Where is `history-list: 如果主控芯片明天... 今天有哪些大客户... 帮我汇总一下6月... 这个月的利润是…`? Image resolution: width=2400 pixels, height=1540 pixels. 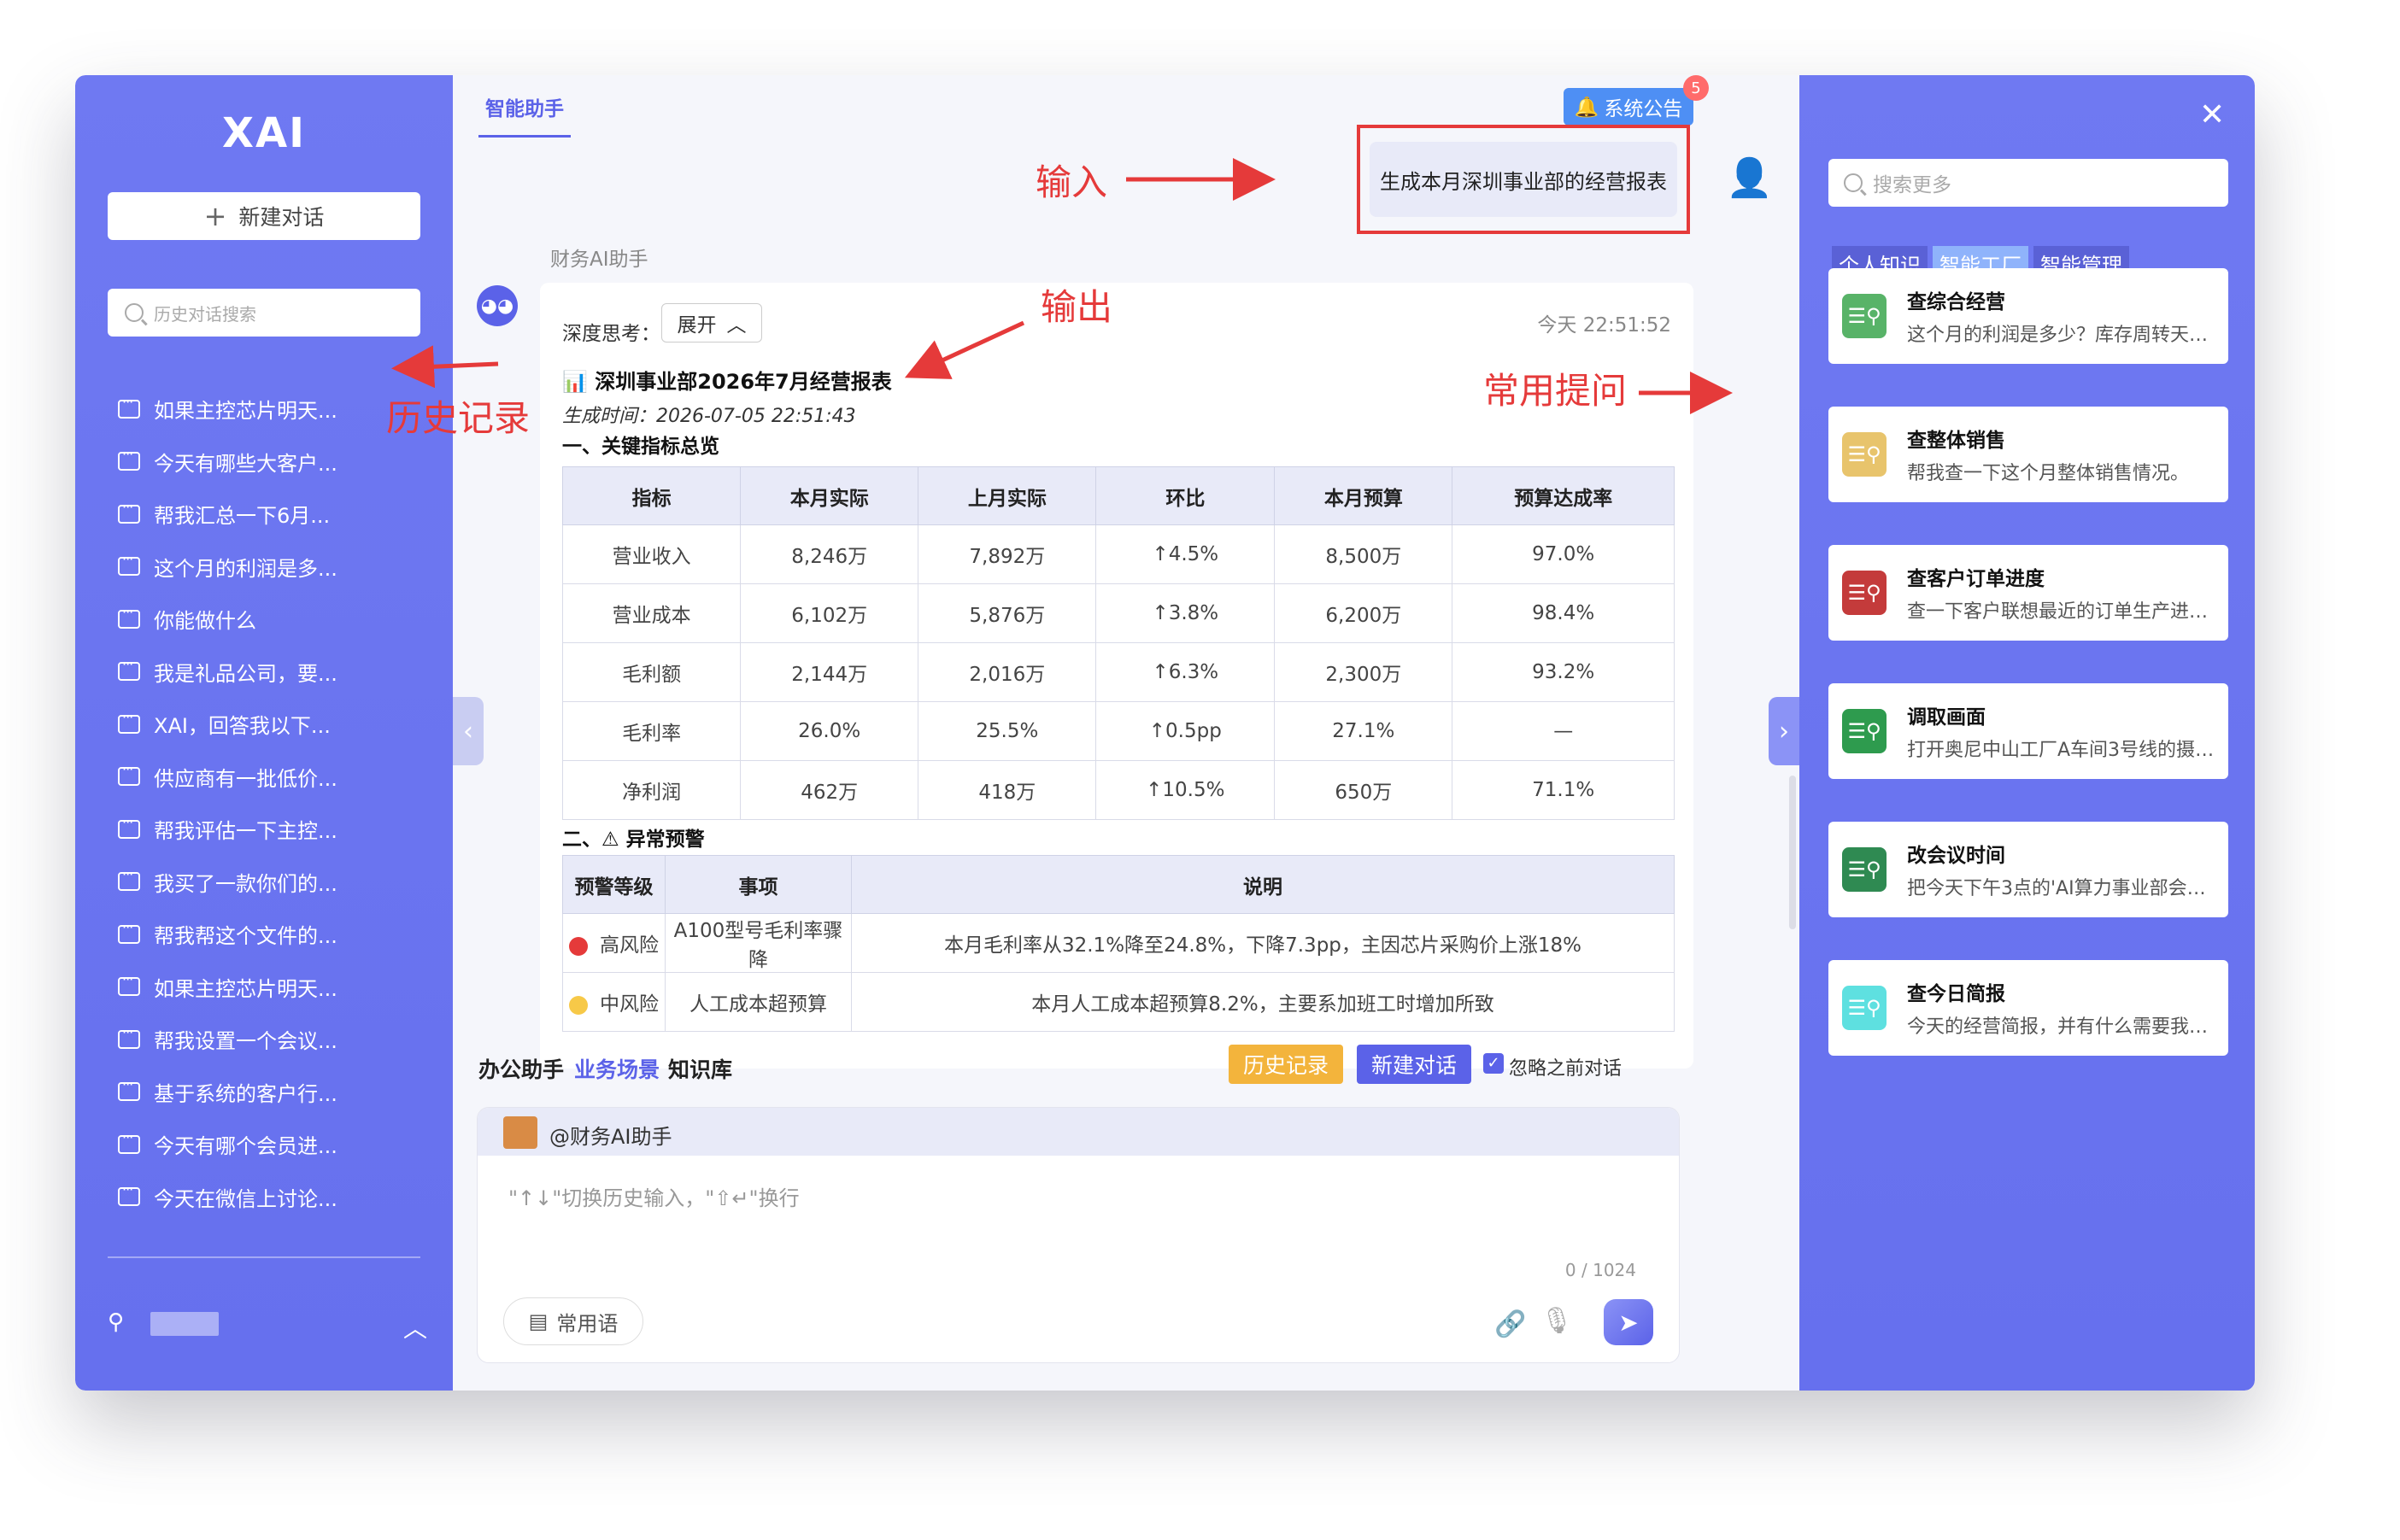 history-list: 如果主控芯片明天... 今天有哪些大客户... 帮我汇总一下6月... 这个月的利润是… is located at coordinates (271, 810).